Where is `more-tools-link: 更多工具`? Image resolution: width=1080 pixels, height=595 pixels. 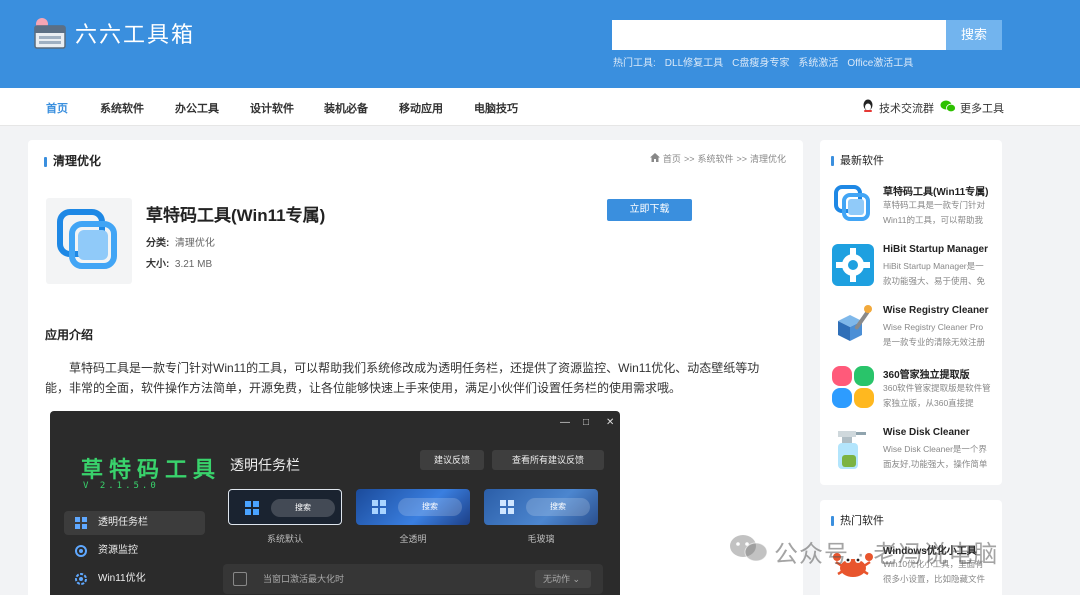 more-tools-link: 更多工具 is located at coordinates (972, 107).